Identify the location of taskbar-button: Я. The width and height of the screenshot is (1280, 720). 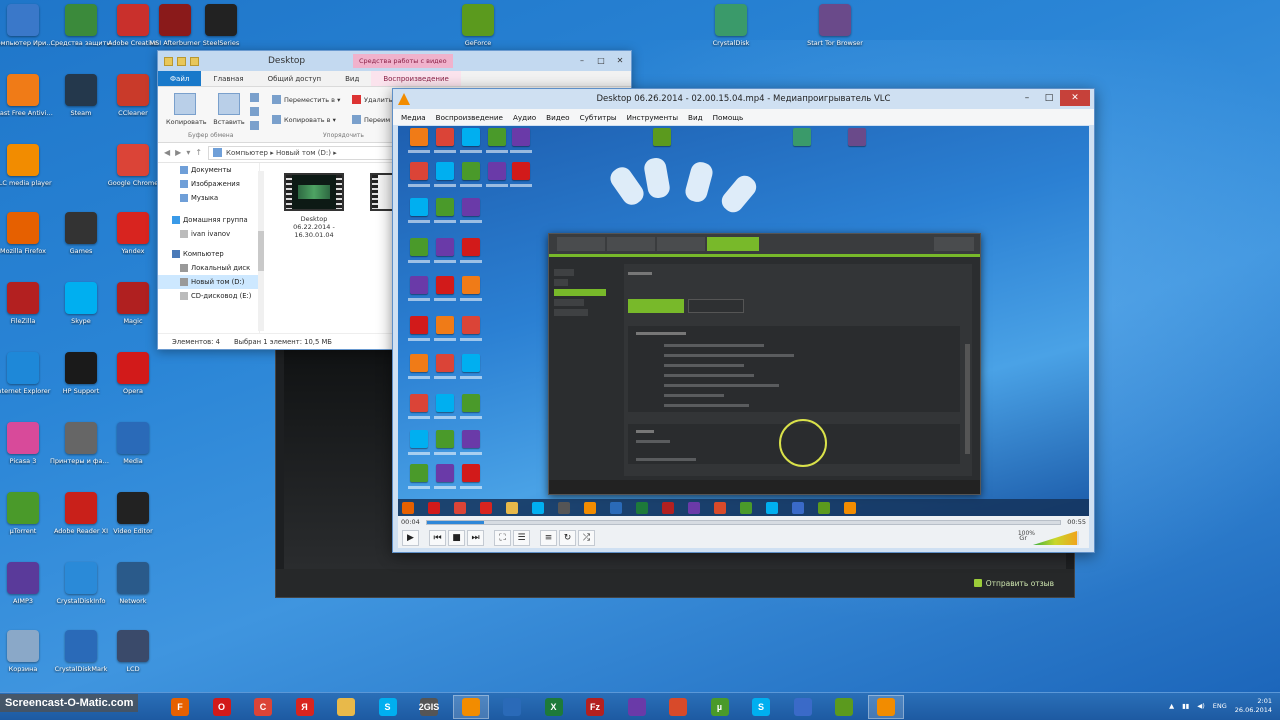
(305, 707).